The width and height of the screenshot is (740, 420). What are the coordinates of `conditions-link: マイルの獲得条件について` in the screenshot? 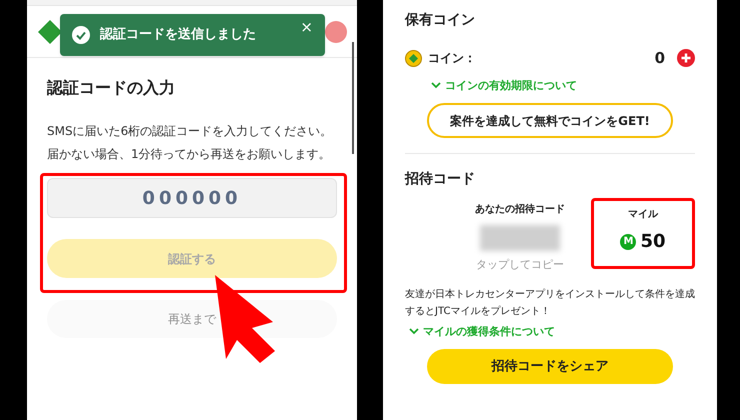 It's located at (552, 332).